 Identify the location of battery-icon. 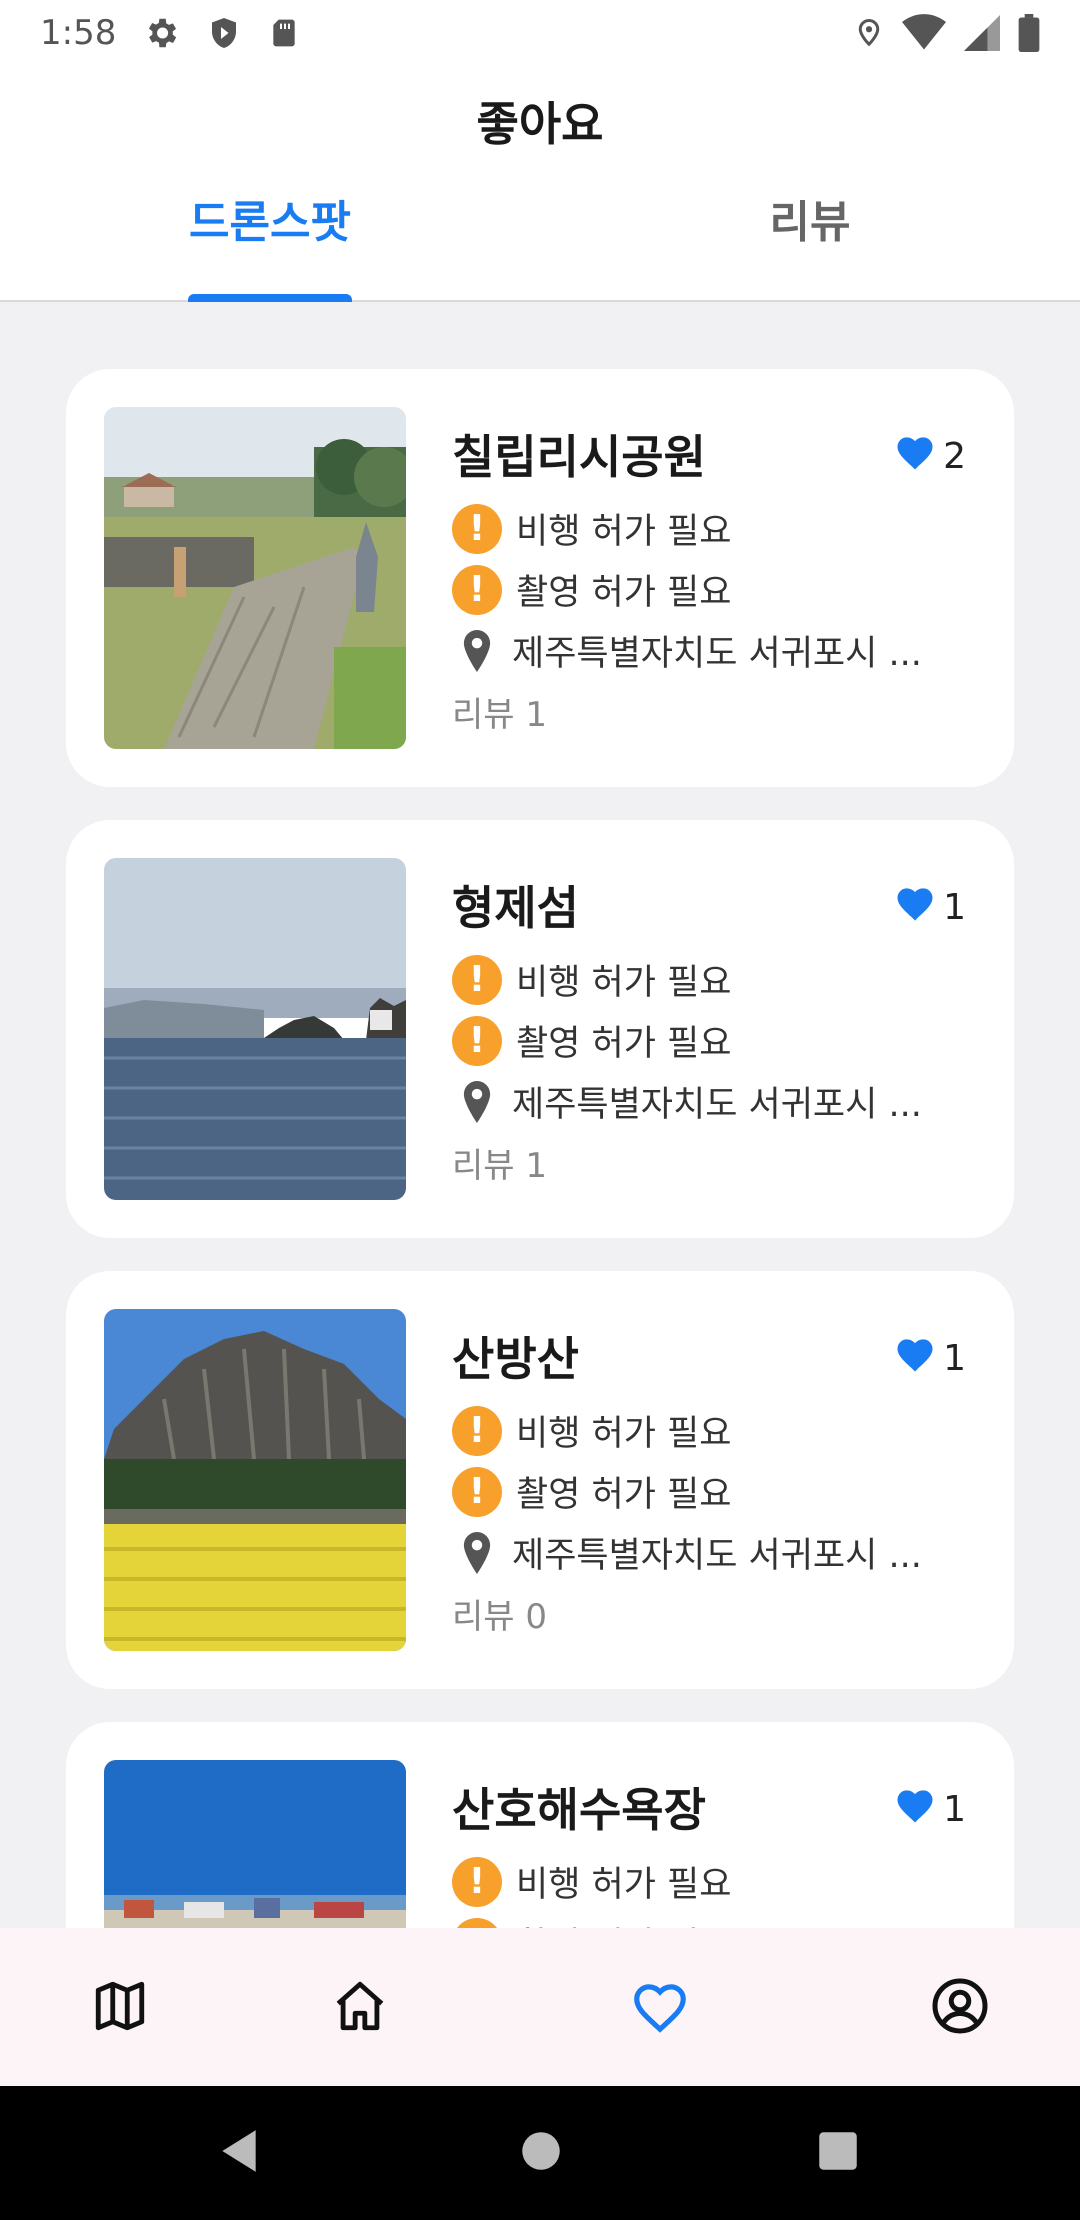
(1029, 33).